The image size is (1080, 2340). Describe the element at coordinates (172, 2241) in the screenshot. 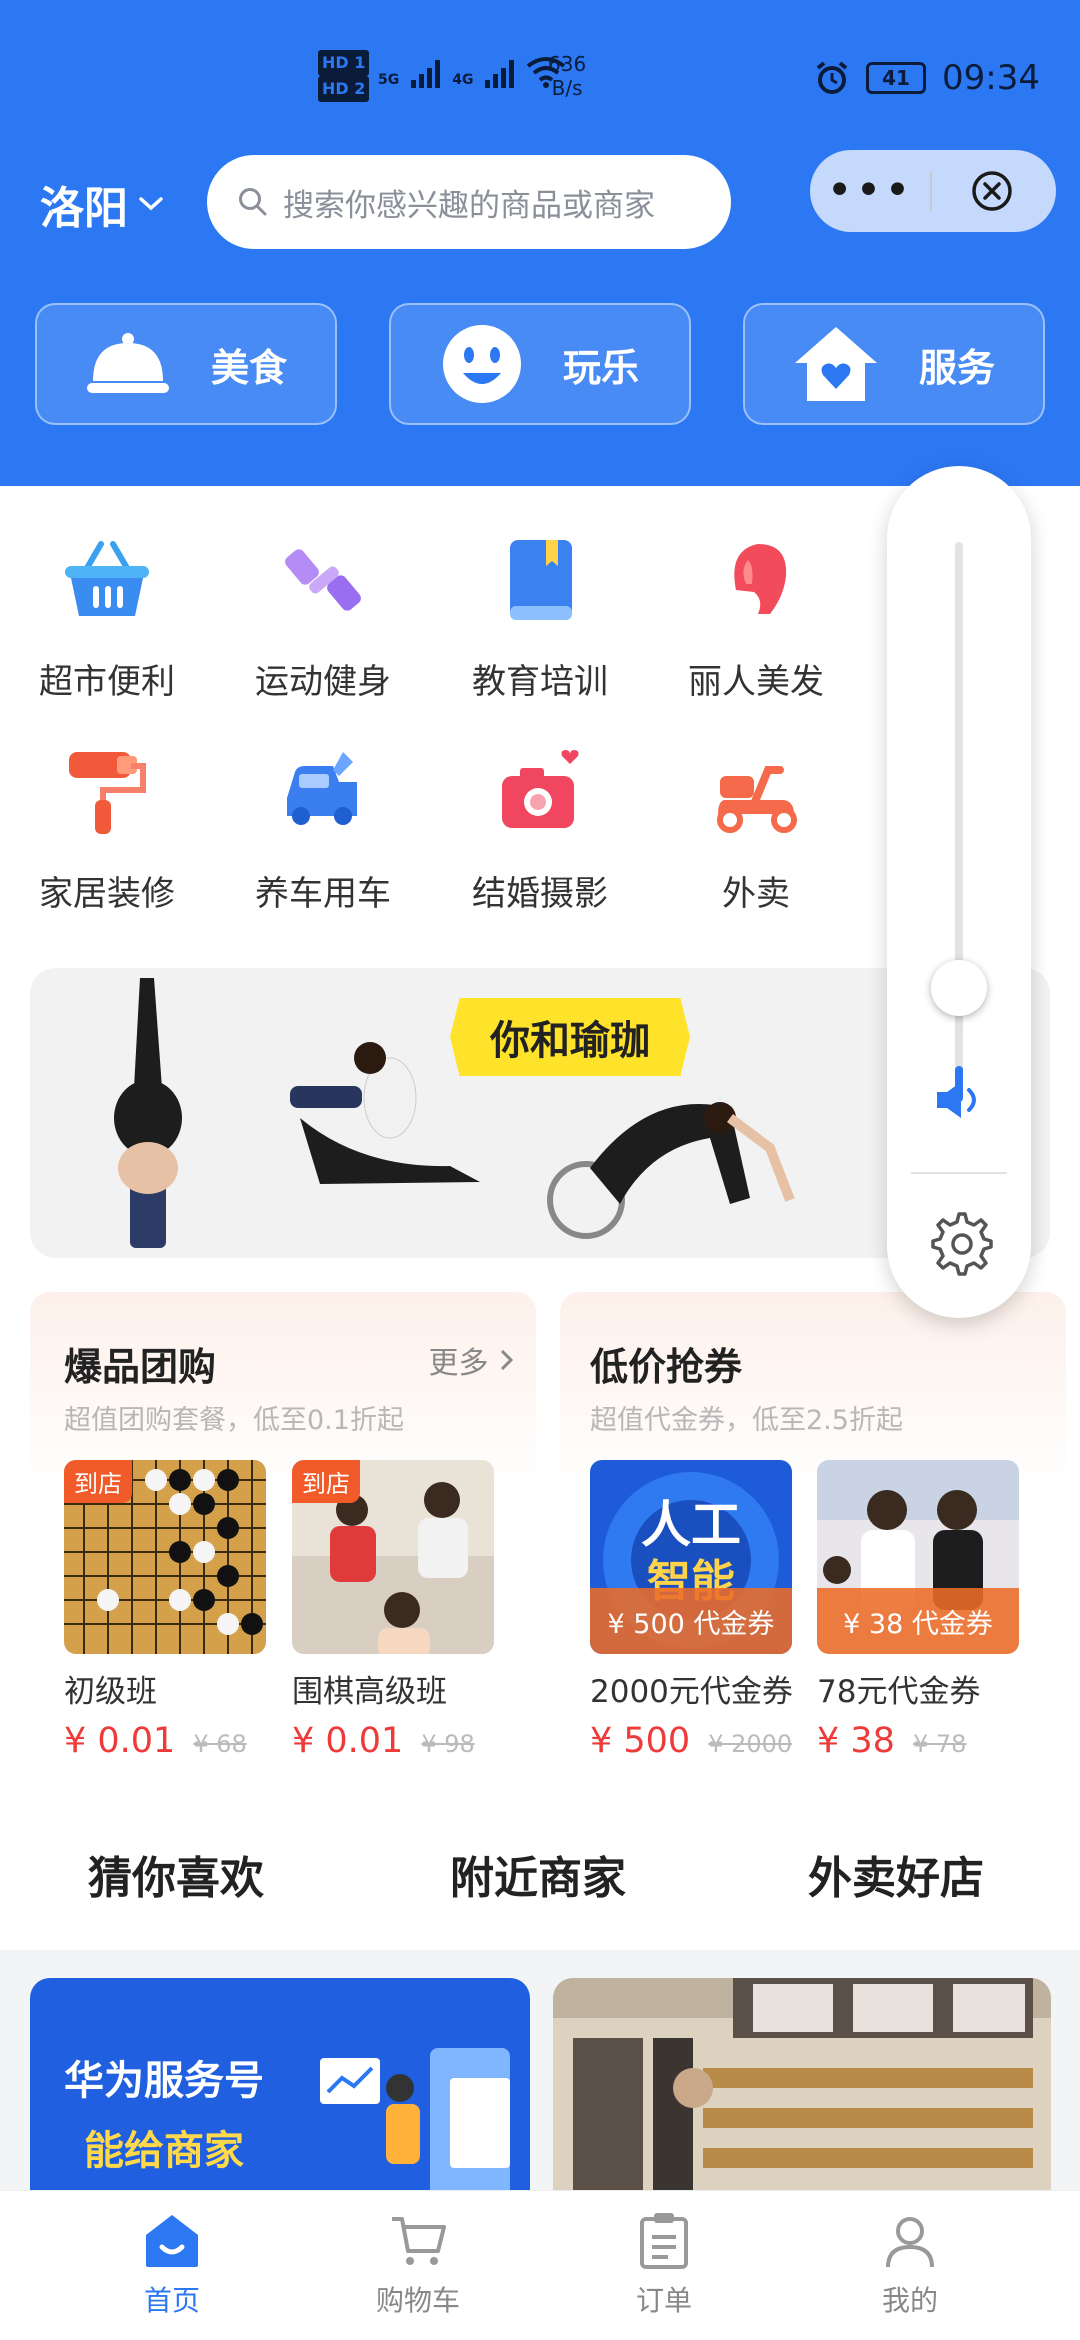

I see `home-icon` at that location.